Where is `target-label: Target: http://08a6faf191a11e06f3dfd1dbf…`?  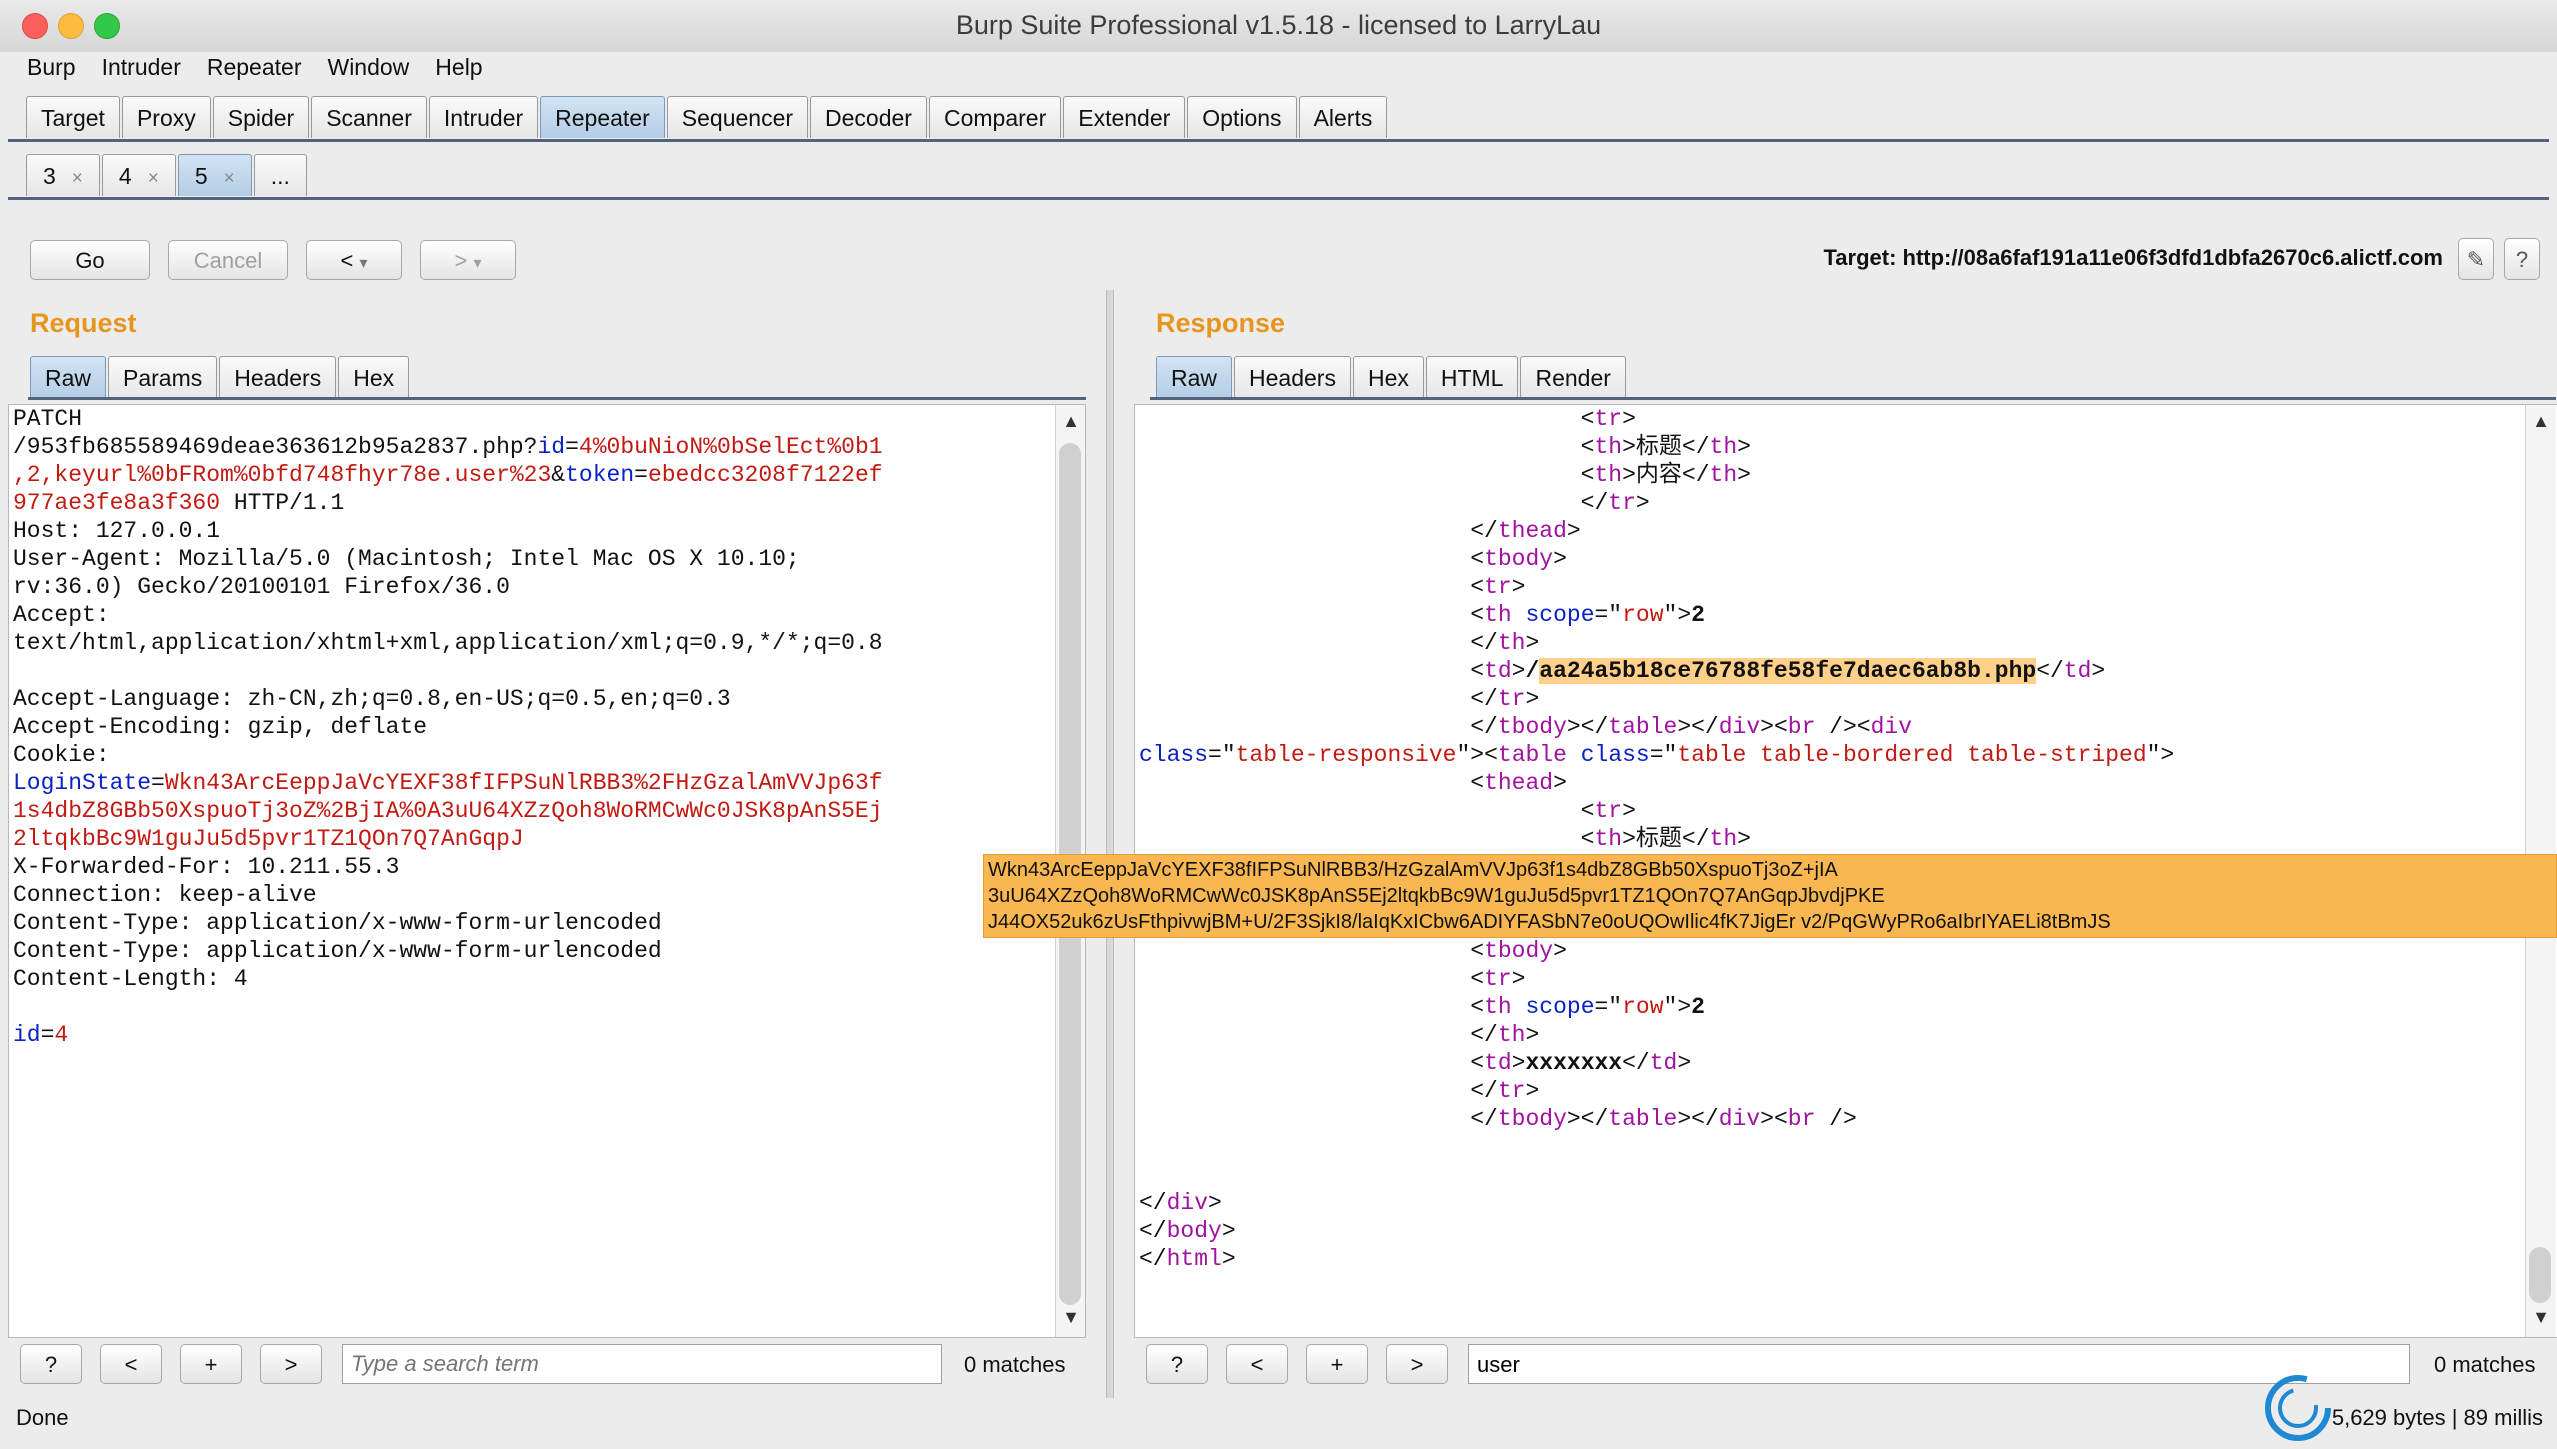 target-label: Target: http://08a6faf191a11e06f3dfd1dbf… is located at coordinates (2133, 258).